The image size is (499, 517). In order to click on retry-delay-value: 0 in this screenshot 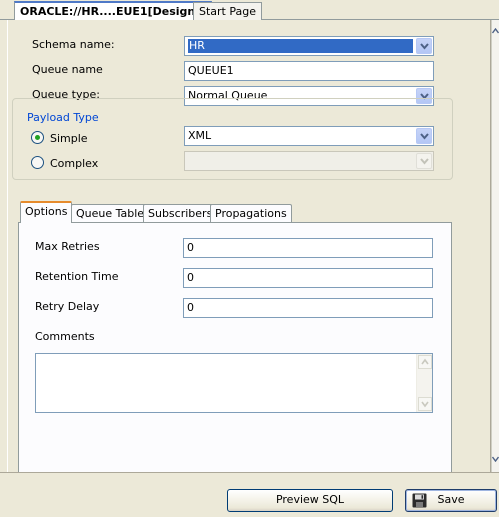, I will do `click(190, 307)`.